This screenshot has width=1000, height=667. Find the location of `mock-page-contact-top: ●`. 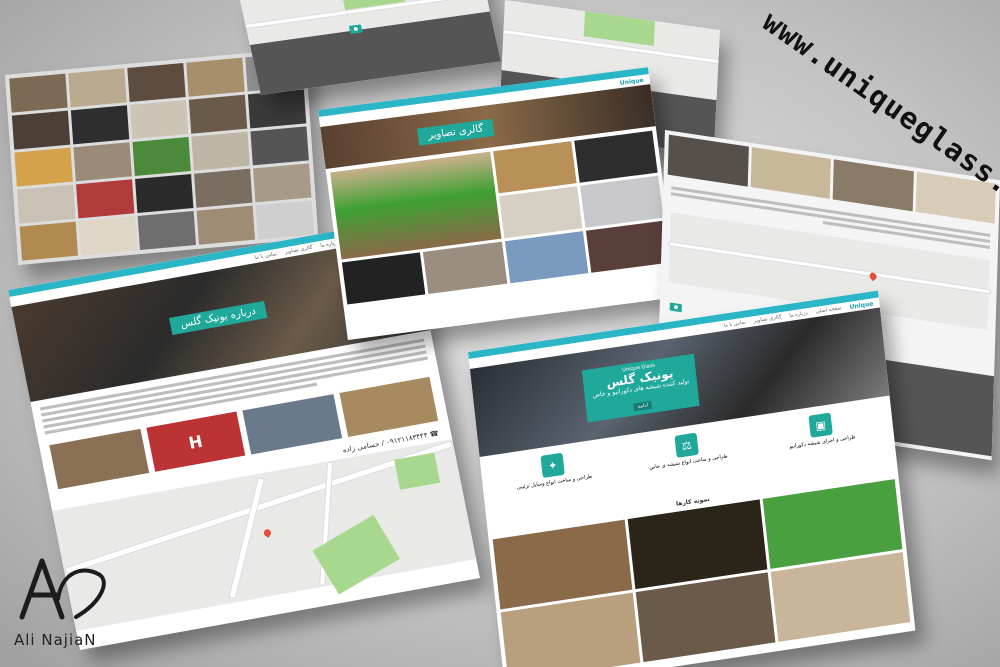

mock-page-contact-top: ● is located at coordinates (370, 48).